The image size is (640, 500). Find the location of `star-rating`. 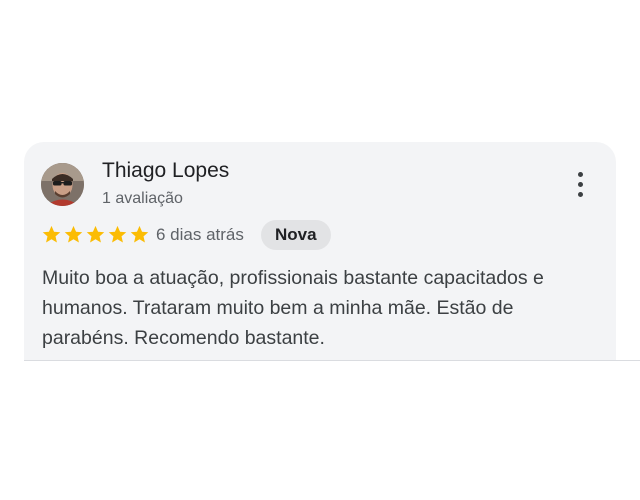

star-rating is located at coordinates (95, 234).